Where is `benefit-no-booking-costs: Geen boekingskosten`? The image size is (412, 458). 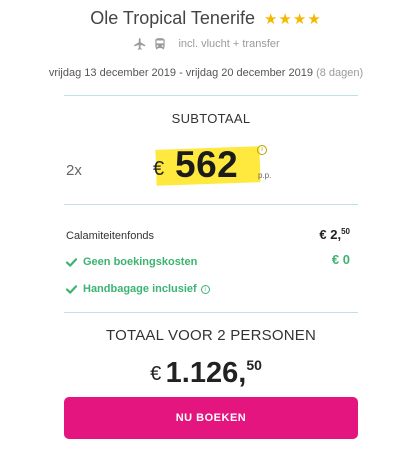
benefit-no-booking-costs: Geen boekingskosten is located at coordinates (131, 262).